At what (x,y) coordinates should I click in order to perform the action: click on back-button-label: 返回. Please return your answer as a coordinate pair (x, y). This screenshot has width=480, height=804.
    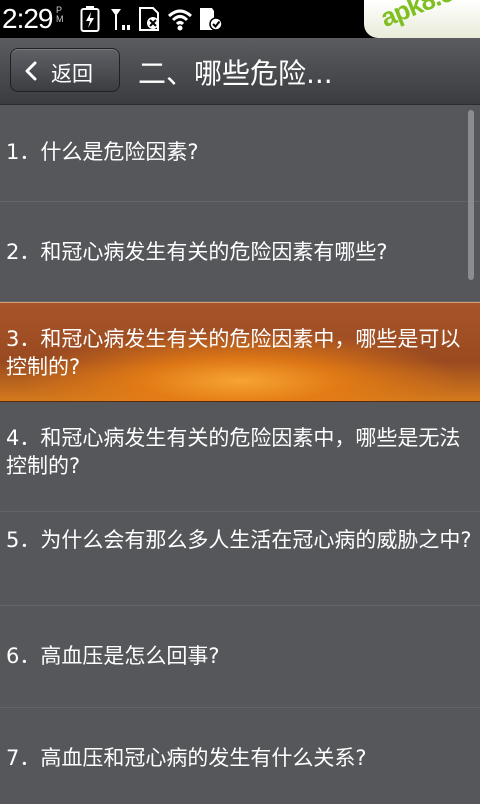
    Looking at the image, I should click on (72, 74).